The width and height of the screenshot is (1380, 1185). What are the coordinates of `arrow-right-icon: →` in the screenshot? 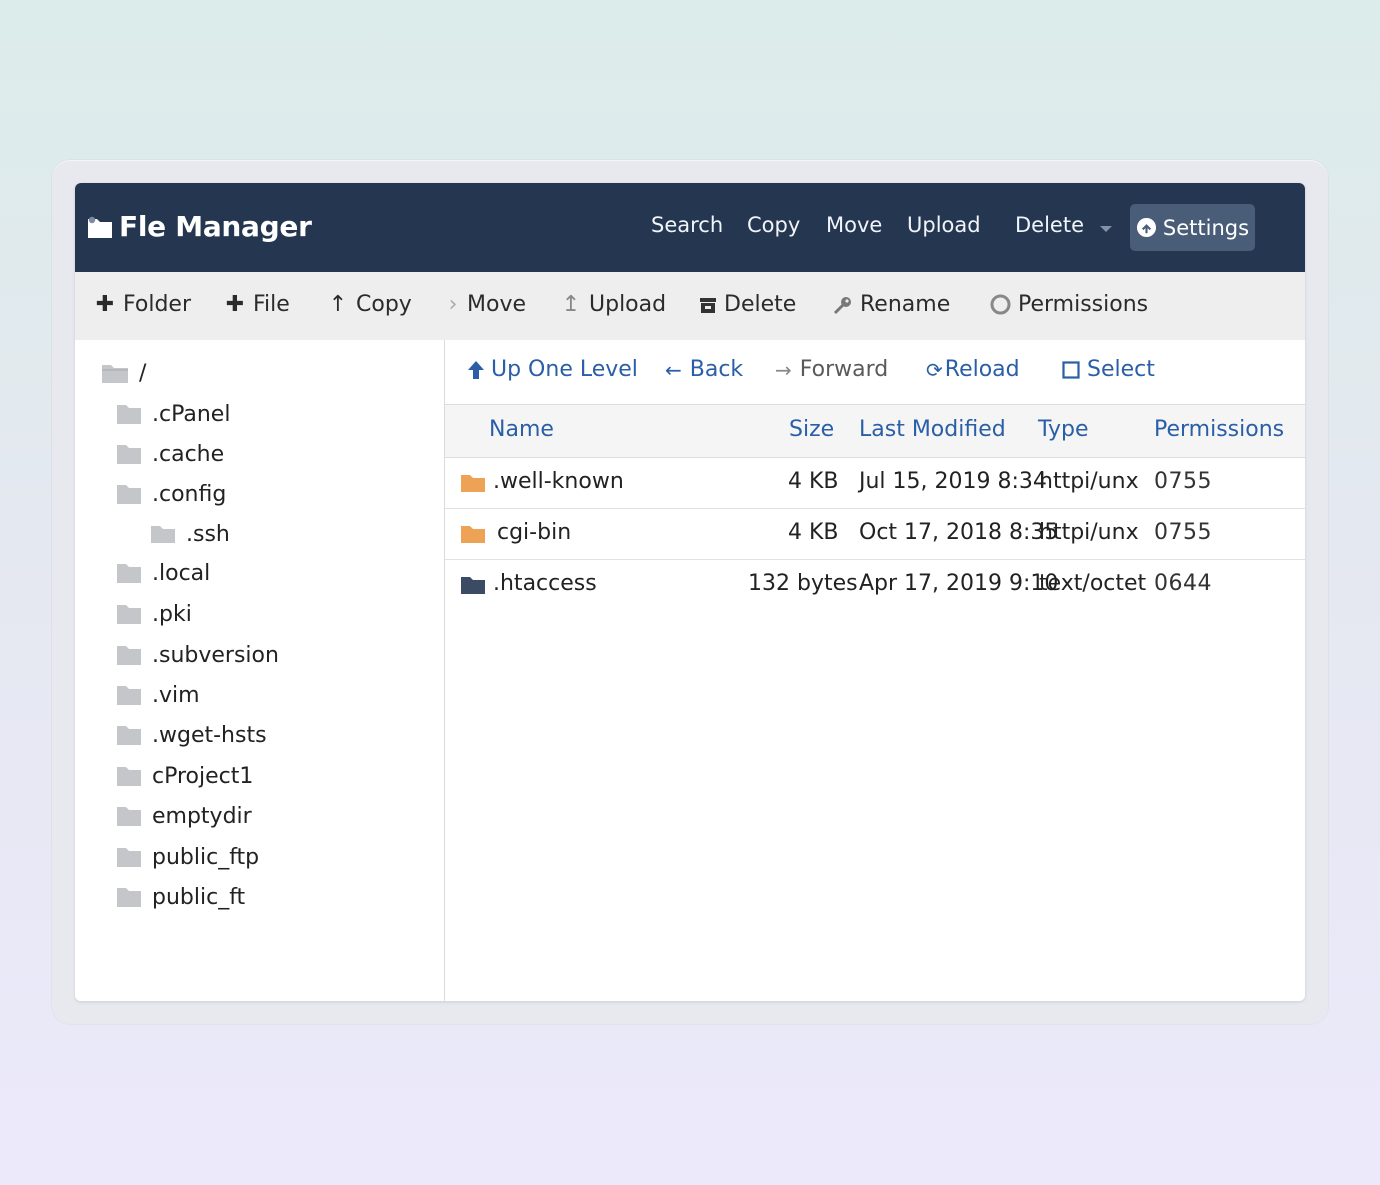 It's located at (783, 369).